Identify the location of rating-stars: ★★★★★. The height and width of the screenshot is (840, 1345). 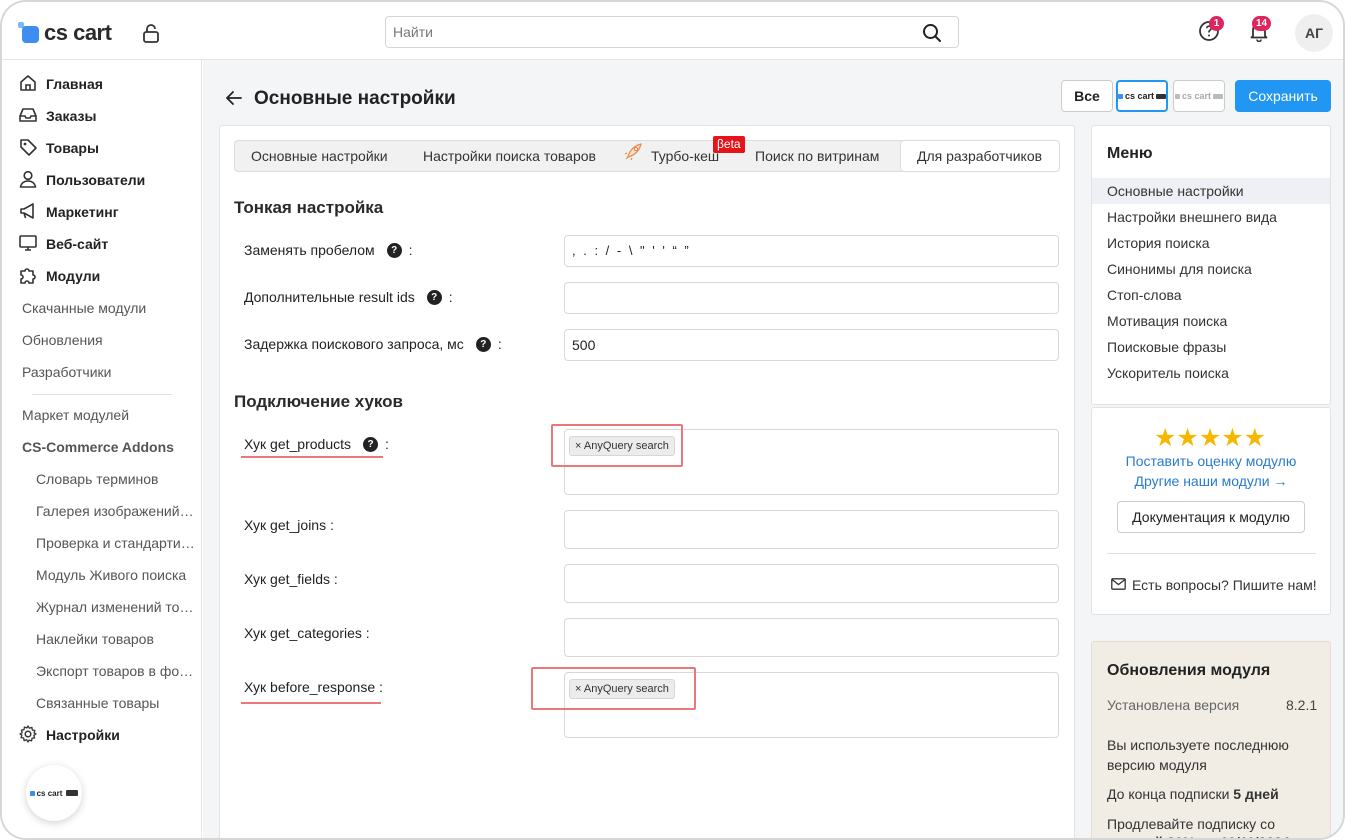
(1210, 438).